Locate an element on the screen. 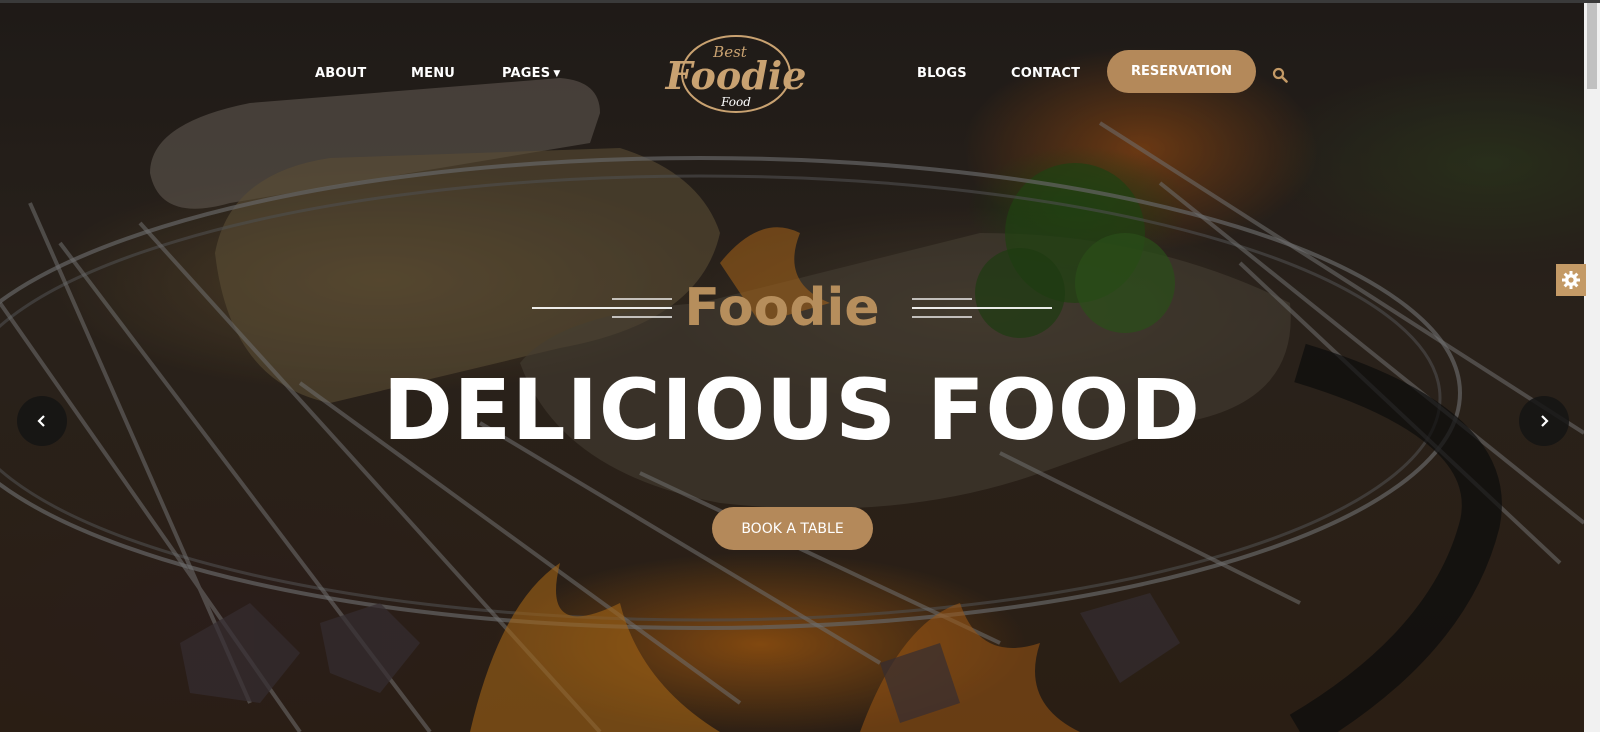  chevron-left-icon is located at coordinates (41, 421).